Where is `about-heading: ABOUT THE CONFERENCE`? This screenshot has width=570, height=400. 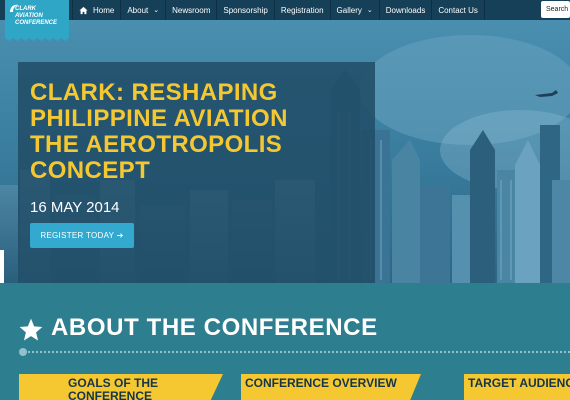 about-heading: ABOUT THE CONFERENCE is located at coordinates (214, 327).